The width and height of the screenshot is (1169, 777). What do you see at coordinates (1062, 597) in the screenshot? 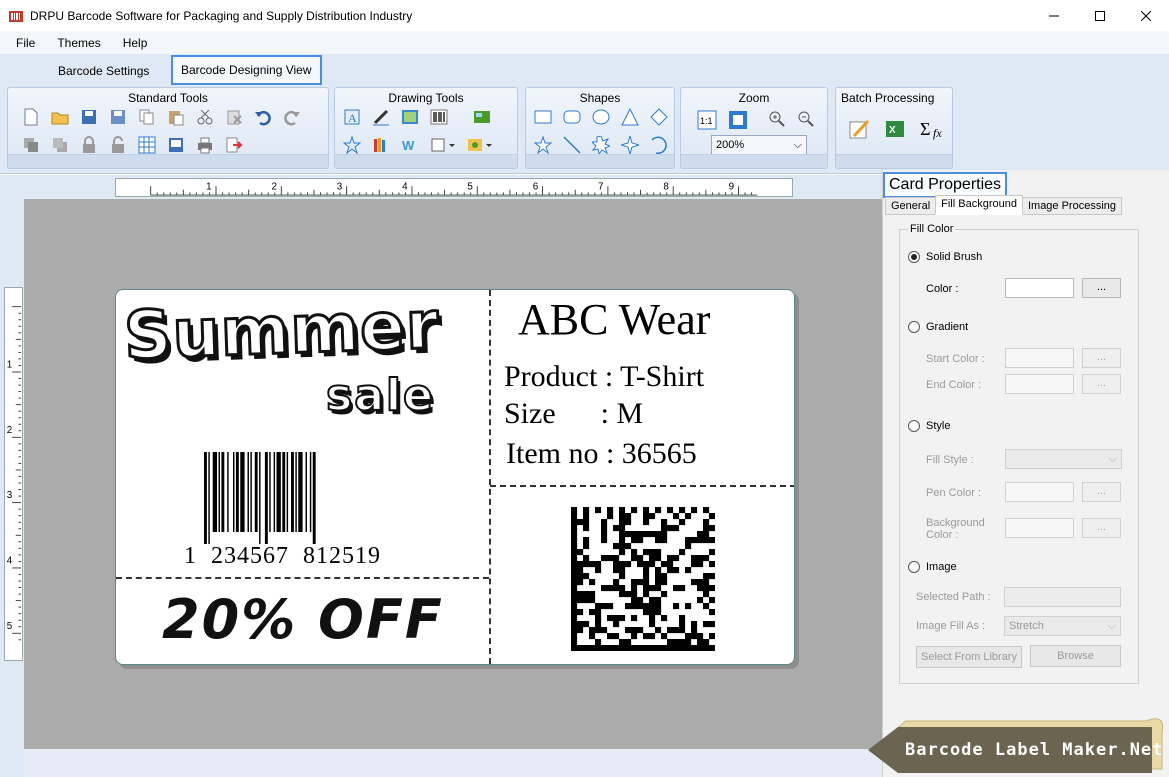
I see `selected-path-field` at bounding box center [1062, 597].